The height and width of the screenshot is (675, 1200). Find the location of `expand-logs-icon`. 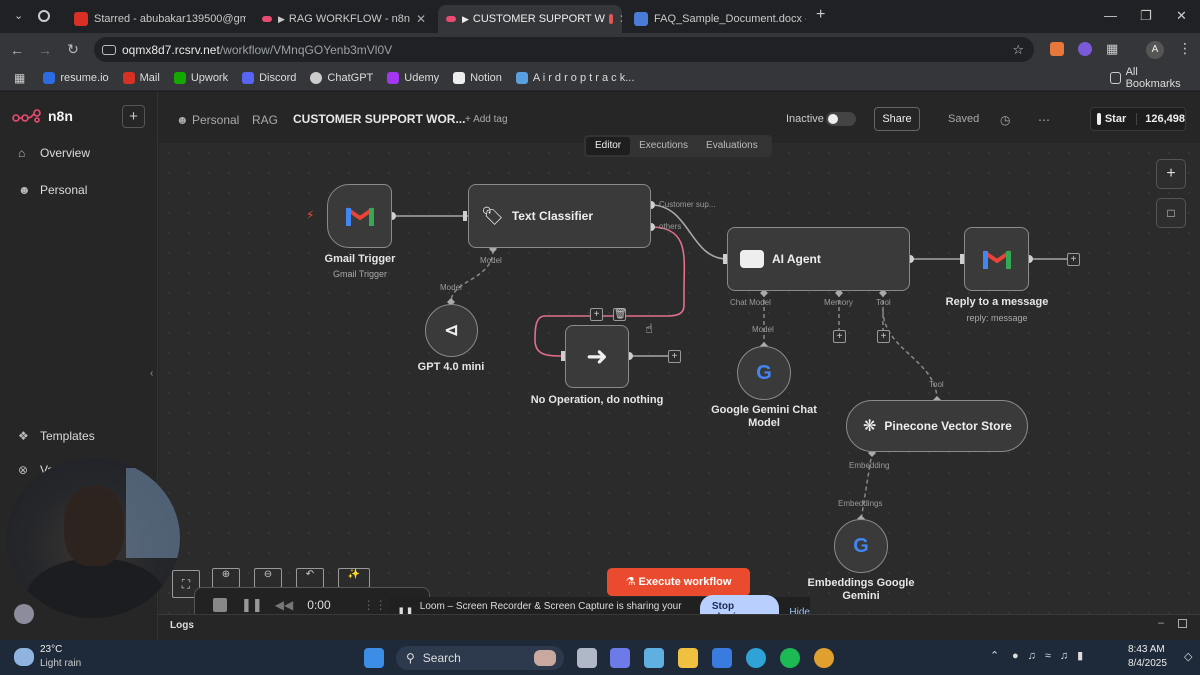

expand-logs-icon is located at coordinates (1182, 623).